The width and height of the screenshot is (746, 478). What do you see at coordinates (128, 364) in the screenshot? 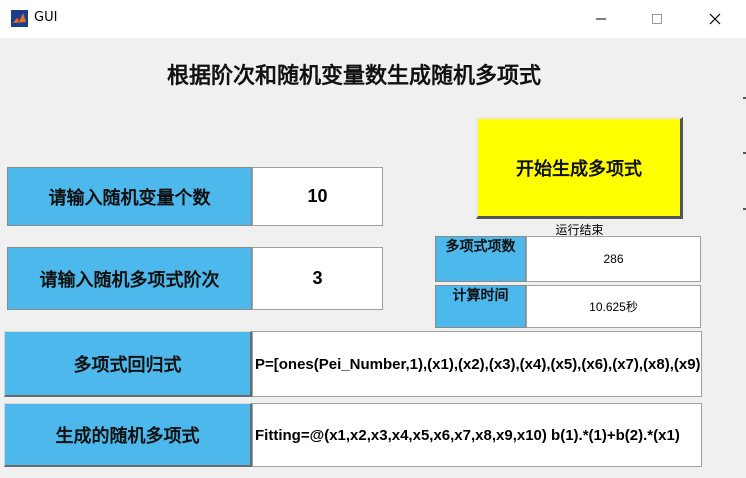
I see `regression-button: 多项式回归式` at bounding box center [128, 364].